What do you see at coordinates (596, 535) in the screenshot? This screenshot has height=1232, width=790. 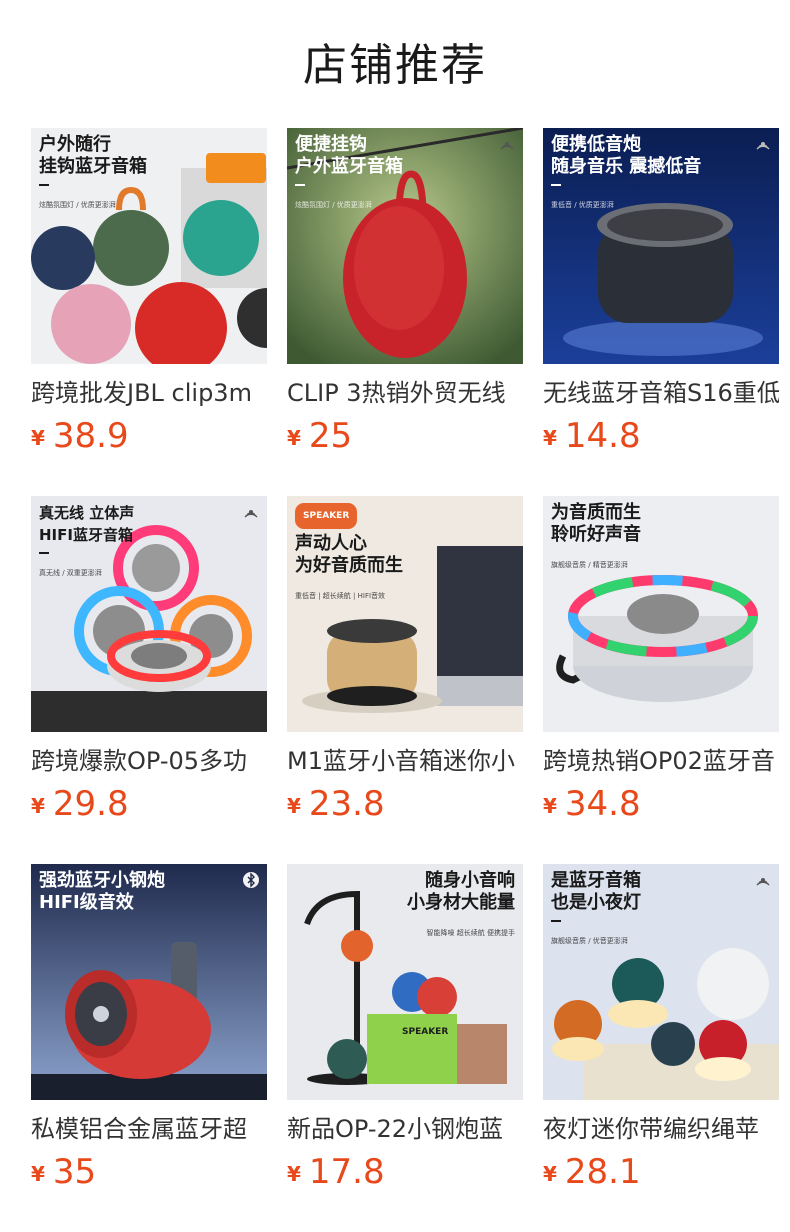 I see `promo-text: 为音质而生 聆听好声音 旗舰级音质 / 精音更澎湃` at bounding box center [596, 535].